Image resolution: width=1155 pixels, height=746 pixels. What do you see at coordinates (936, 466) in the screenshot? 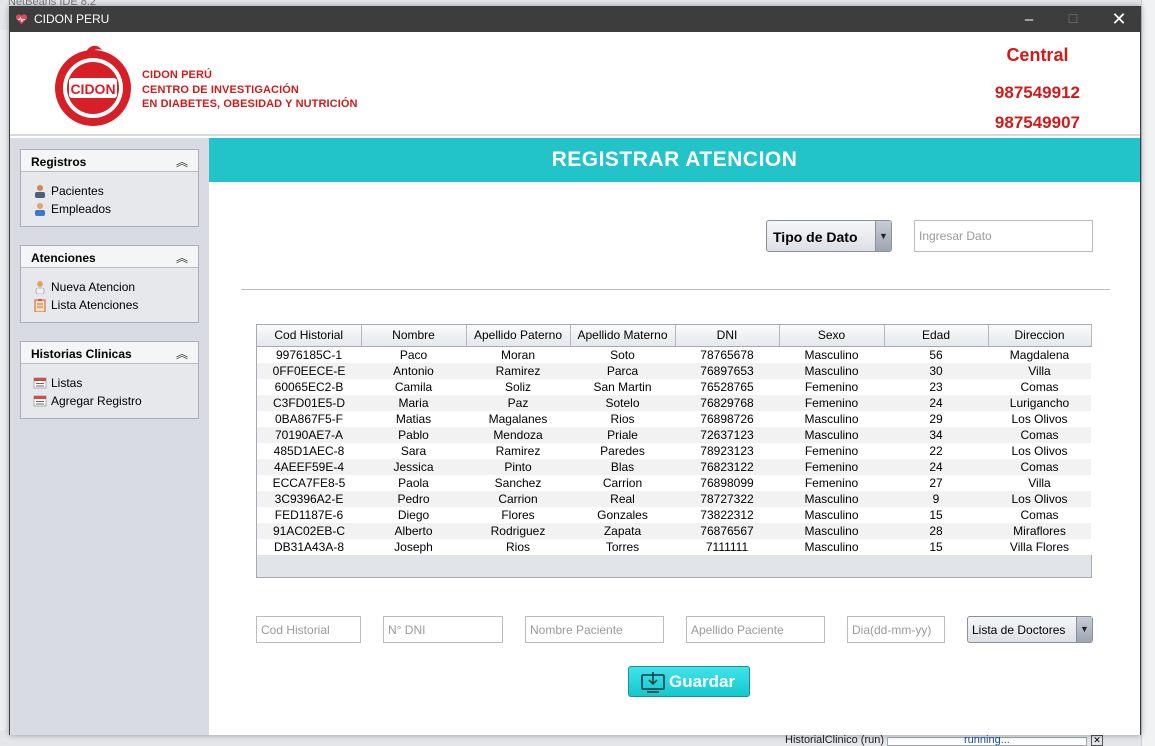
I see `table-cell: 24` at bounding box center [936, 466].